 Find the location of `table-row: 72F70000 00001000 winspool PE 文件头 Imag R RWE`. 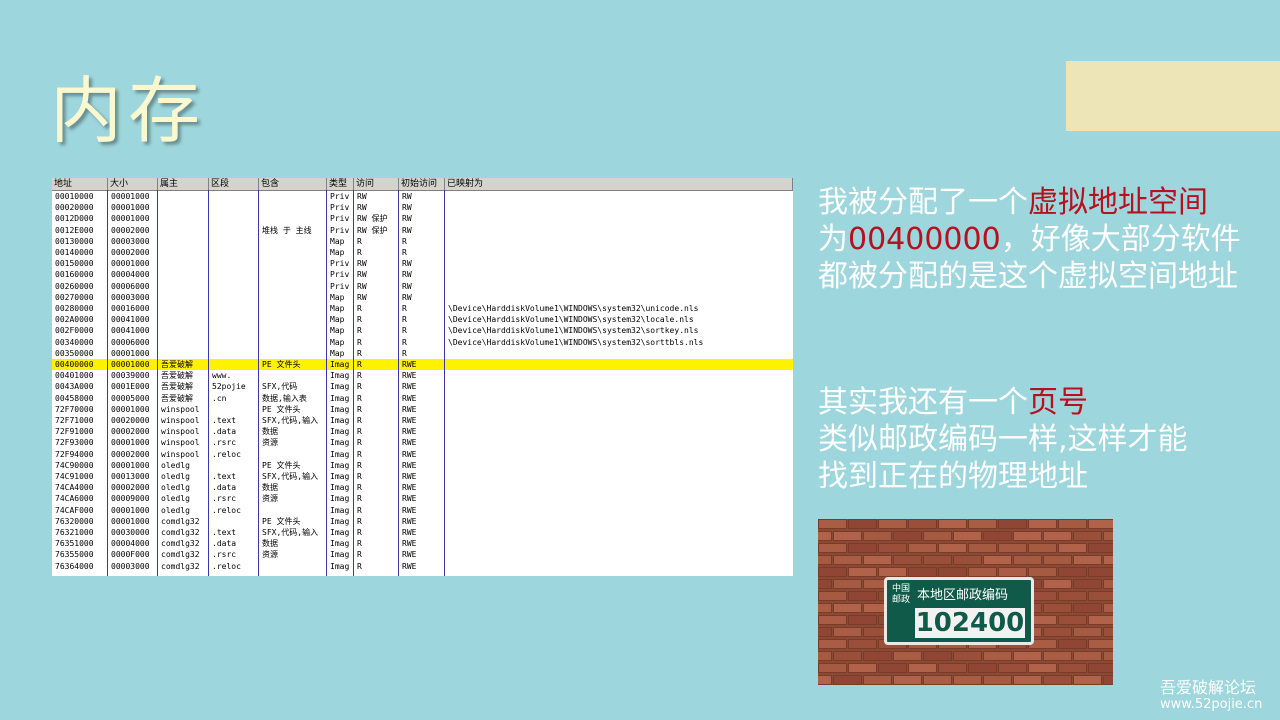

table-row: 72F70000 00001000 winspool PE 文件头 Imag R RWE is located at coordinates (422, 409).